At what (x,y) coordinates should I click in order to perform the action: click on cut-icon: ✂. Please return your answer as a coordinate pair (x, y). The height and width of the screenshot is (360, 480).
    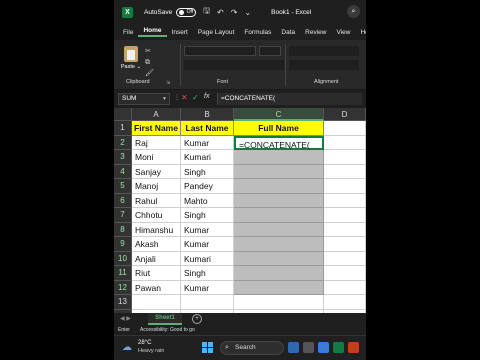
    Looking at the image, I should click on (149, 51).